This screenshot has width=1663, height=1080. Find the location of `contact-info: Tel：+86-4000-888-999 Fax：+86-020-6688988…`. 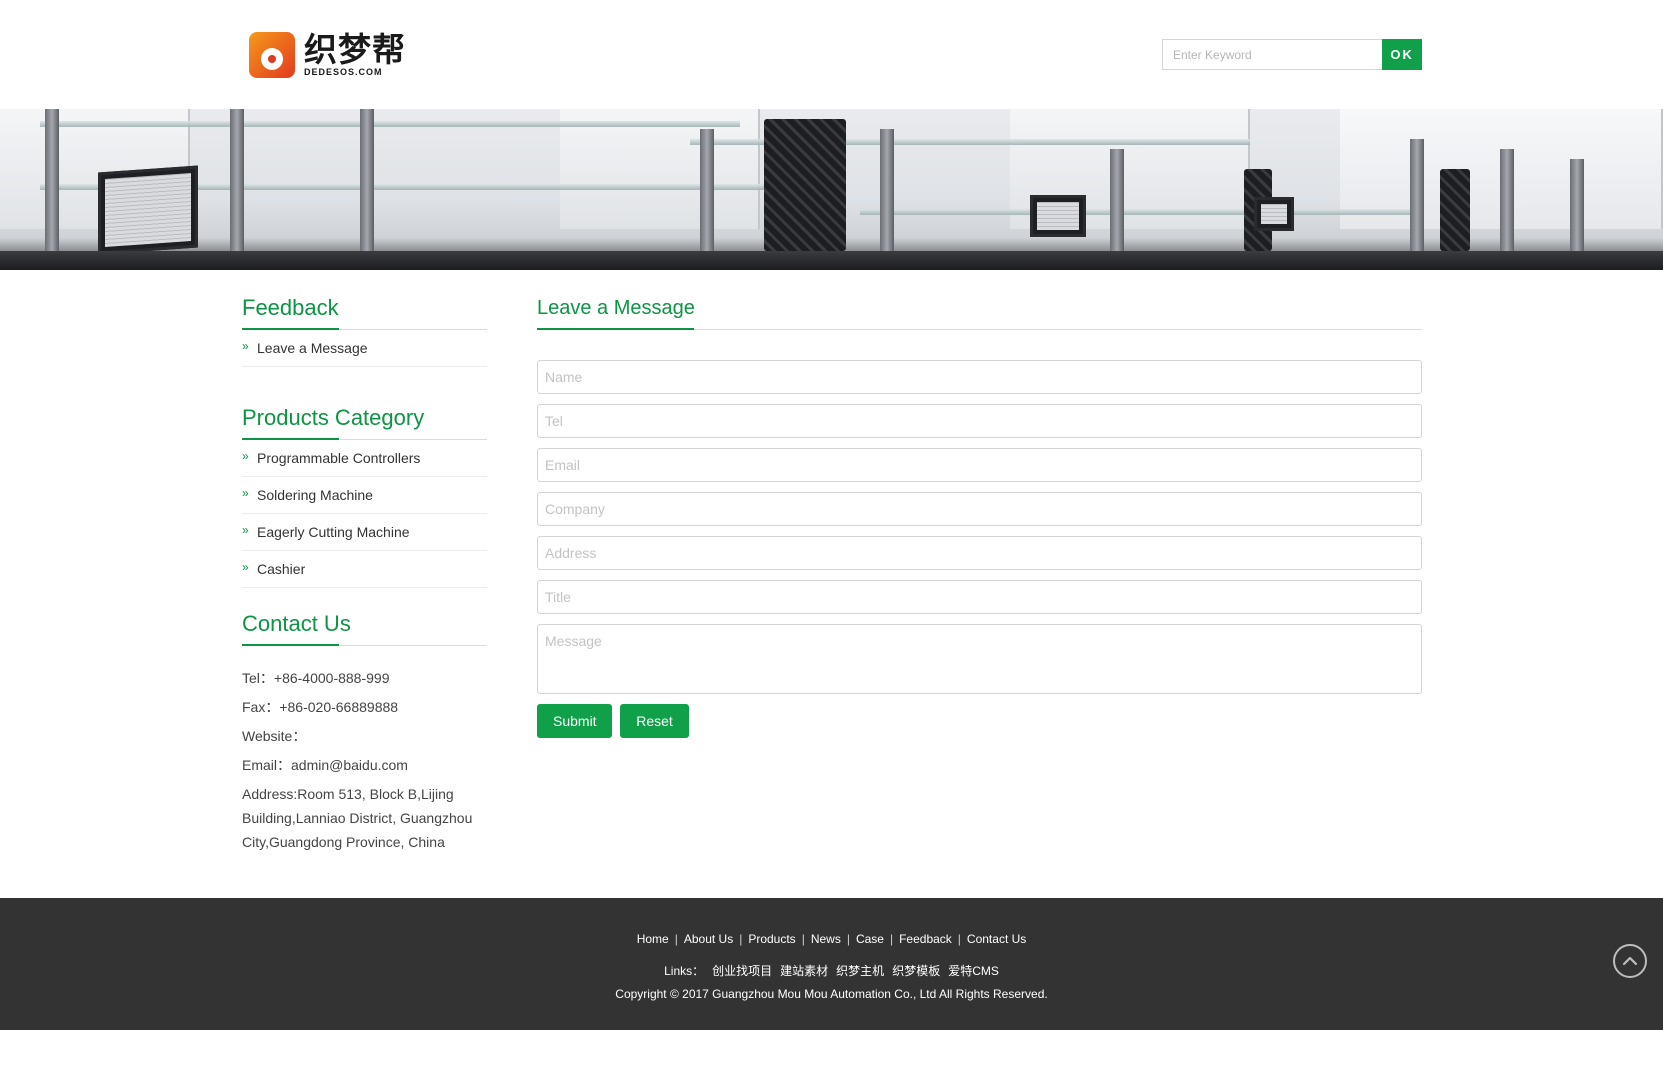

contact-info: Tel：+86-4000-888-999 Fax：+86-020-6688988… is located at coordinates (364, 750).